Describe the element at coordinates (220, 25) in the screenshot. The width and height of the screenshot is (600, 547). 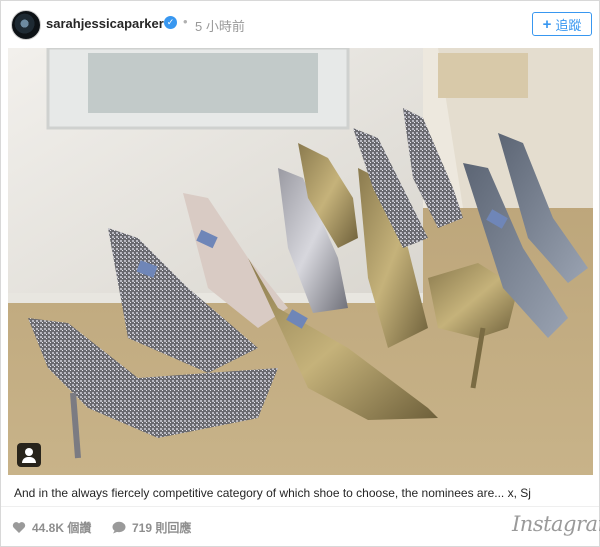
I see `post-timestamp: 5 小時前` at that location.